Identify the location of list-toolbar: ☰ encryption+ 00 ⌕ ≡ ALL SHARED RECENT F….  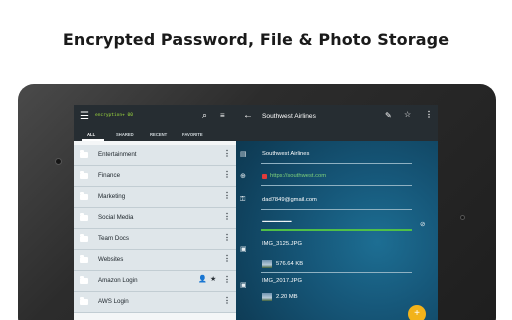
(155, 123).